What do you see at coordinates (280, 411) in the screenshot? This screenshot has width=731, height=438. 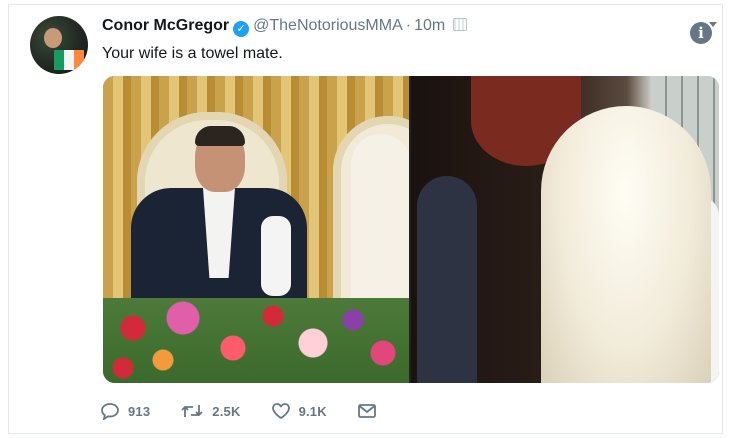 I see `like-icon` at bounding box center [280, 411].